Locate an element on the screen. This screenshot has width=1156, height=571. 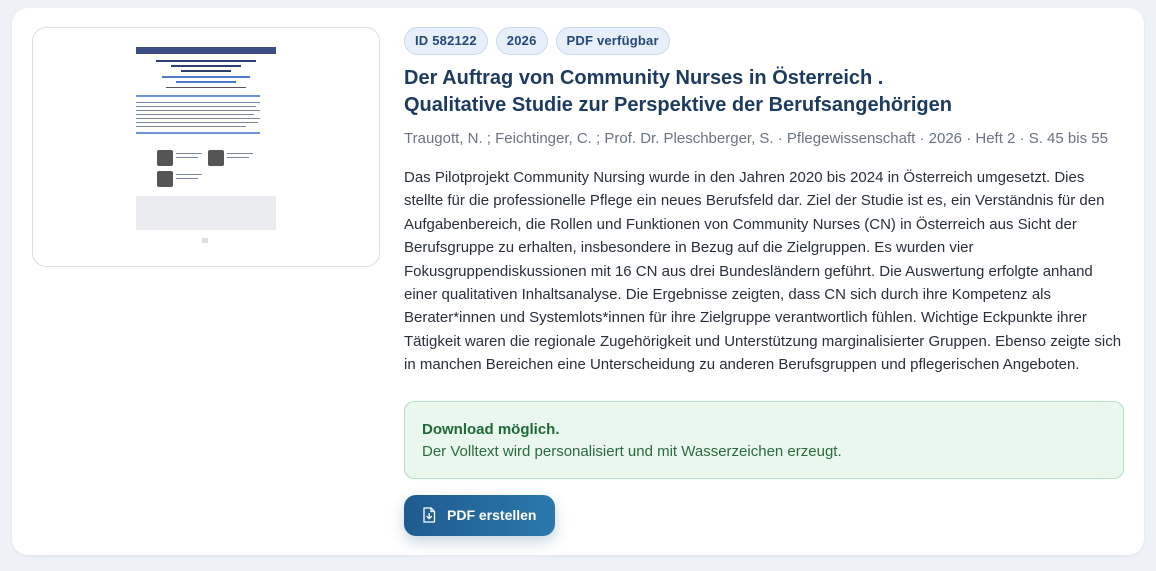
page-header-bar is located at coordinates (206, 50).